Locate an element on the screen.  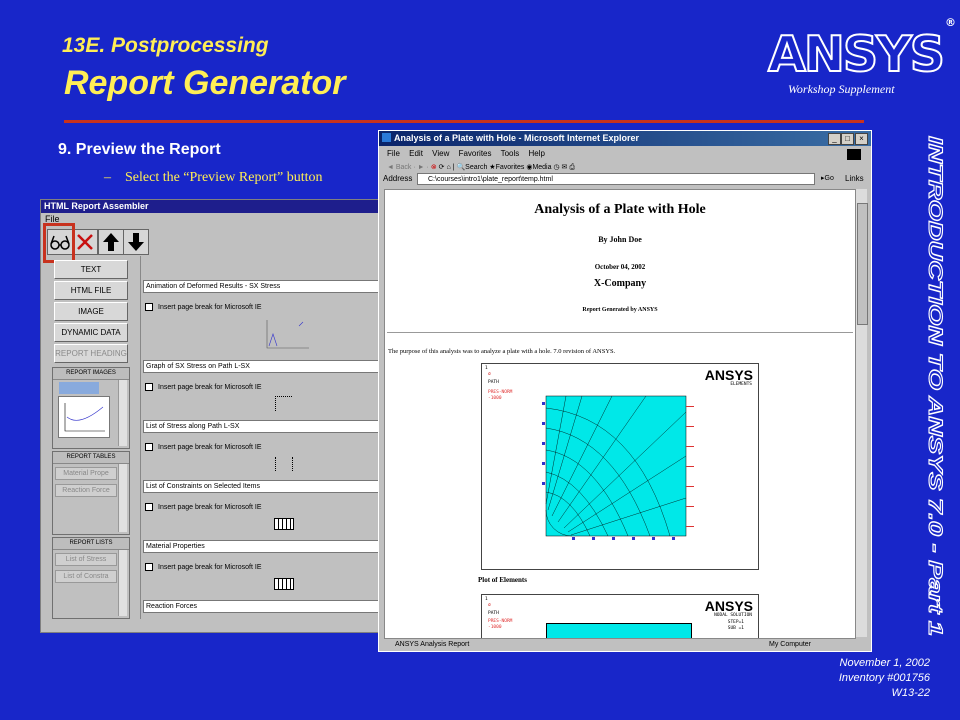
back-button: ◄ Back · ► · is located at coordinates (408, 167).